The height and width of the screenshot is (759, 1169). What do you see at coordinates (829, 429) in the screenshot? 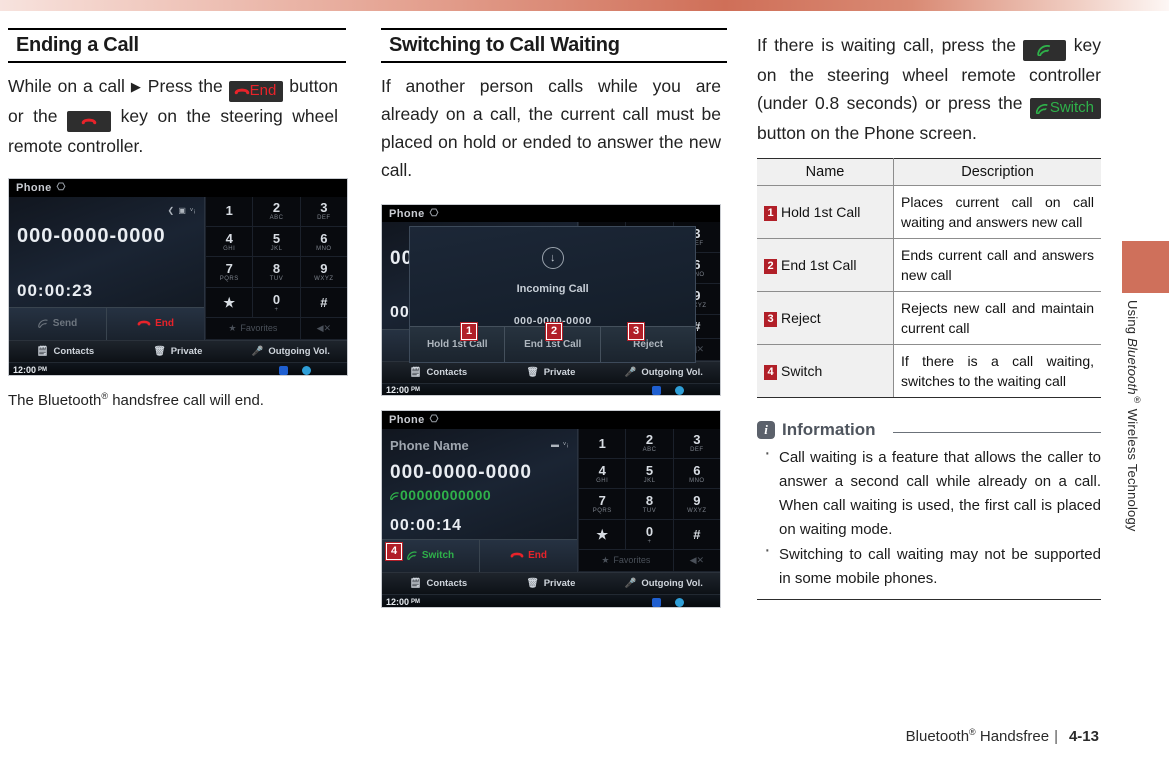
I see `information-title: Information` at bounding box center [829, 429].